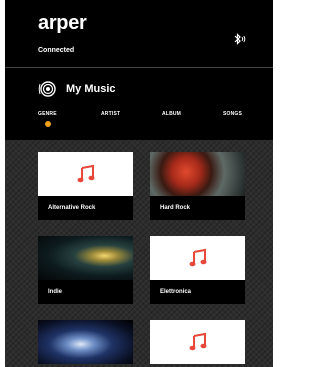  What do you see at coordinates (85, 292) in the screenshot?
I see `genre-label: Indie` at bounding box center [85, 292].